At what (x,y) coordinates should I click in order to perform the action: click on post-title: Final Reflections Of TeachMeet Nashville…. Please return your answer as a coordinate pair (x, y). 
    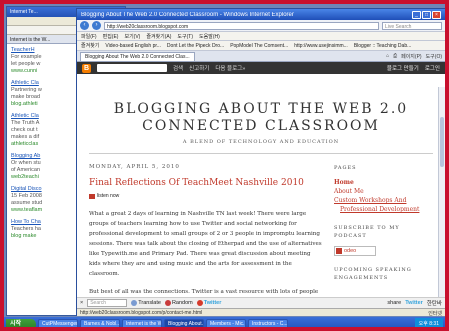
    Looking at the image, I should click on (206, 183).